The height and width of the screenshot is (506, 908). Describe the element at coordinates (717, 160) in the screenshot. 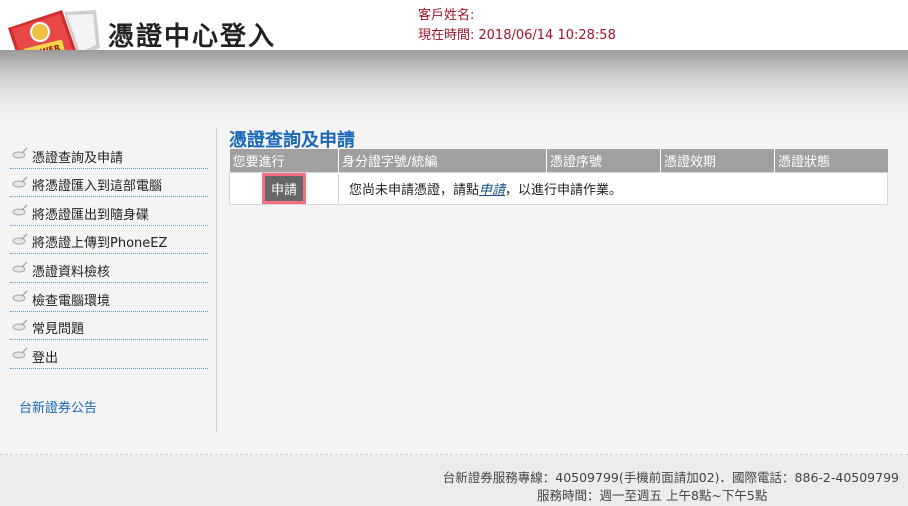

I see `column-header-validity: 憑證效期` at that location.